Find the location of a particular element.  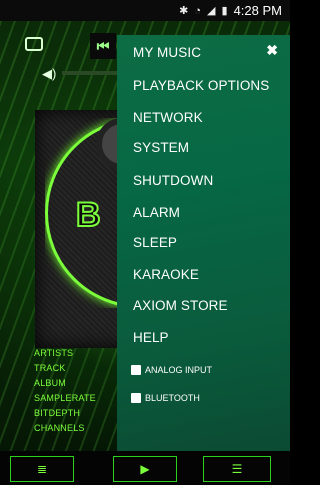

menu-item-shutdown: SHUTDOWN is located at coordinates (173, 180).